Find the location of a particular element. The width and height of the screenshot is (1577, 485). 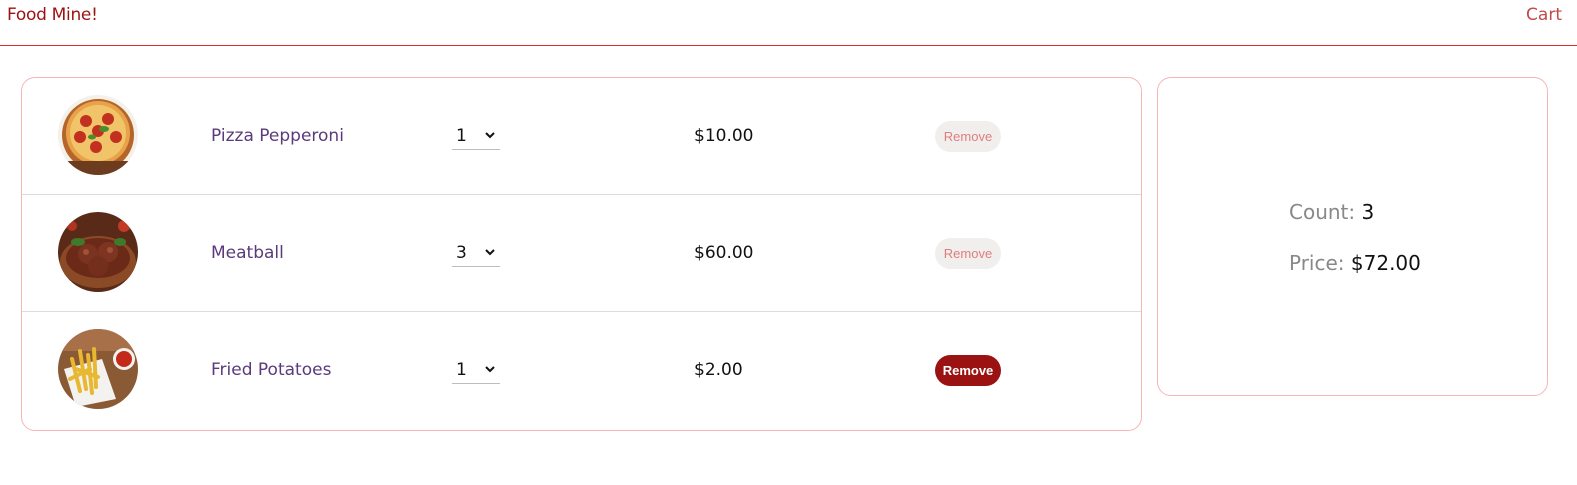

item-name-link: Fried Potatoes is located at coordinates (271, 370).